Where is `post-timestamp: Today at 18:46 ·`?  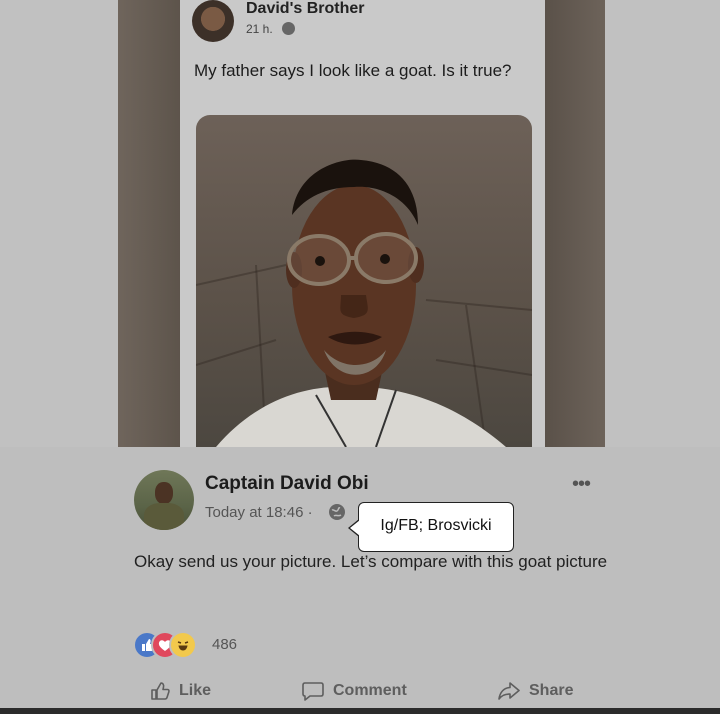
post-timestamp: Today at 18:46 · is located at coordinates (259, 512).